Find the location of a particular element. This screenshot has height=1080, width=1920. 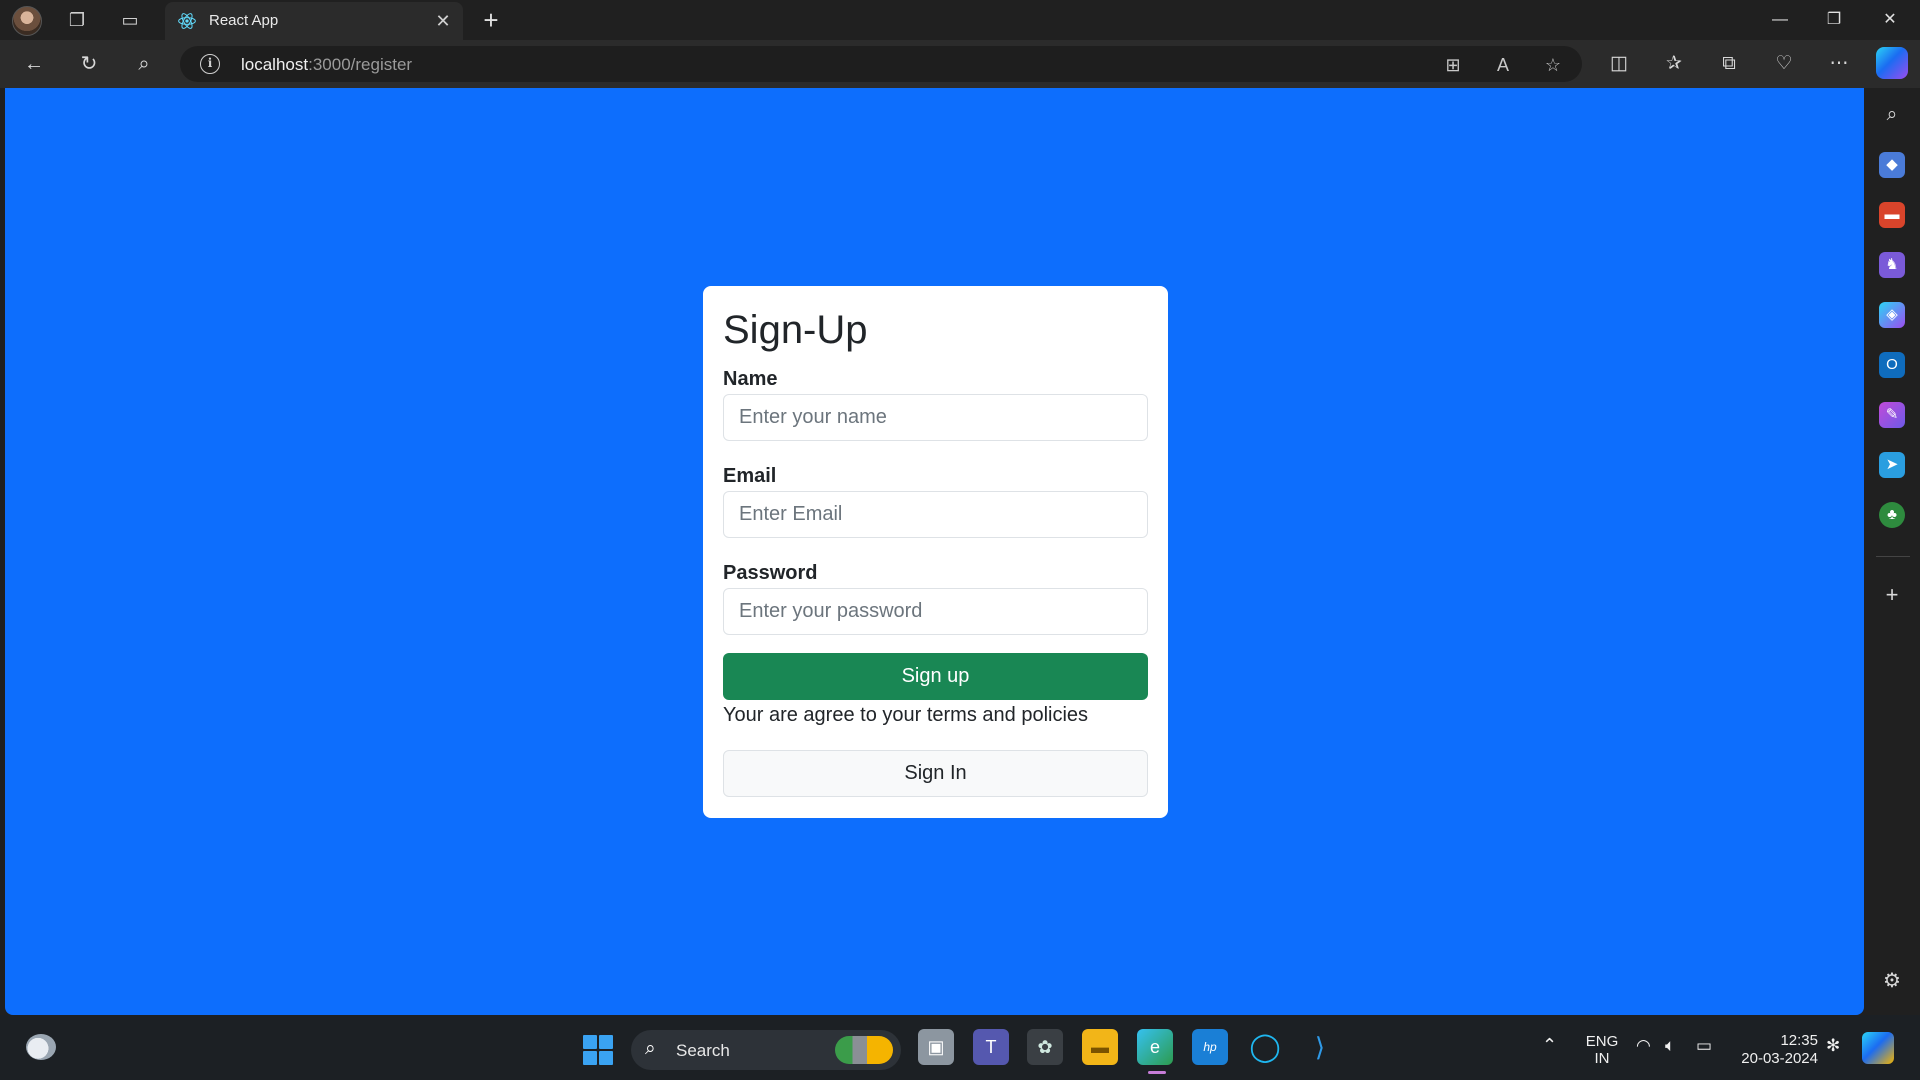

notifications-bell-icon: ✻ is located at coordinates (1833, 1046).